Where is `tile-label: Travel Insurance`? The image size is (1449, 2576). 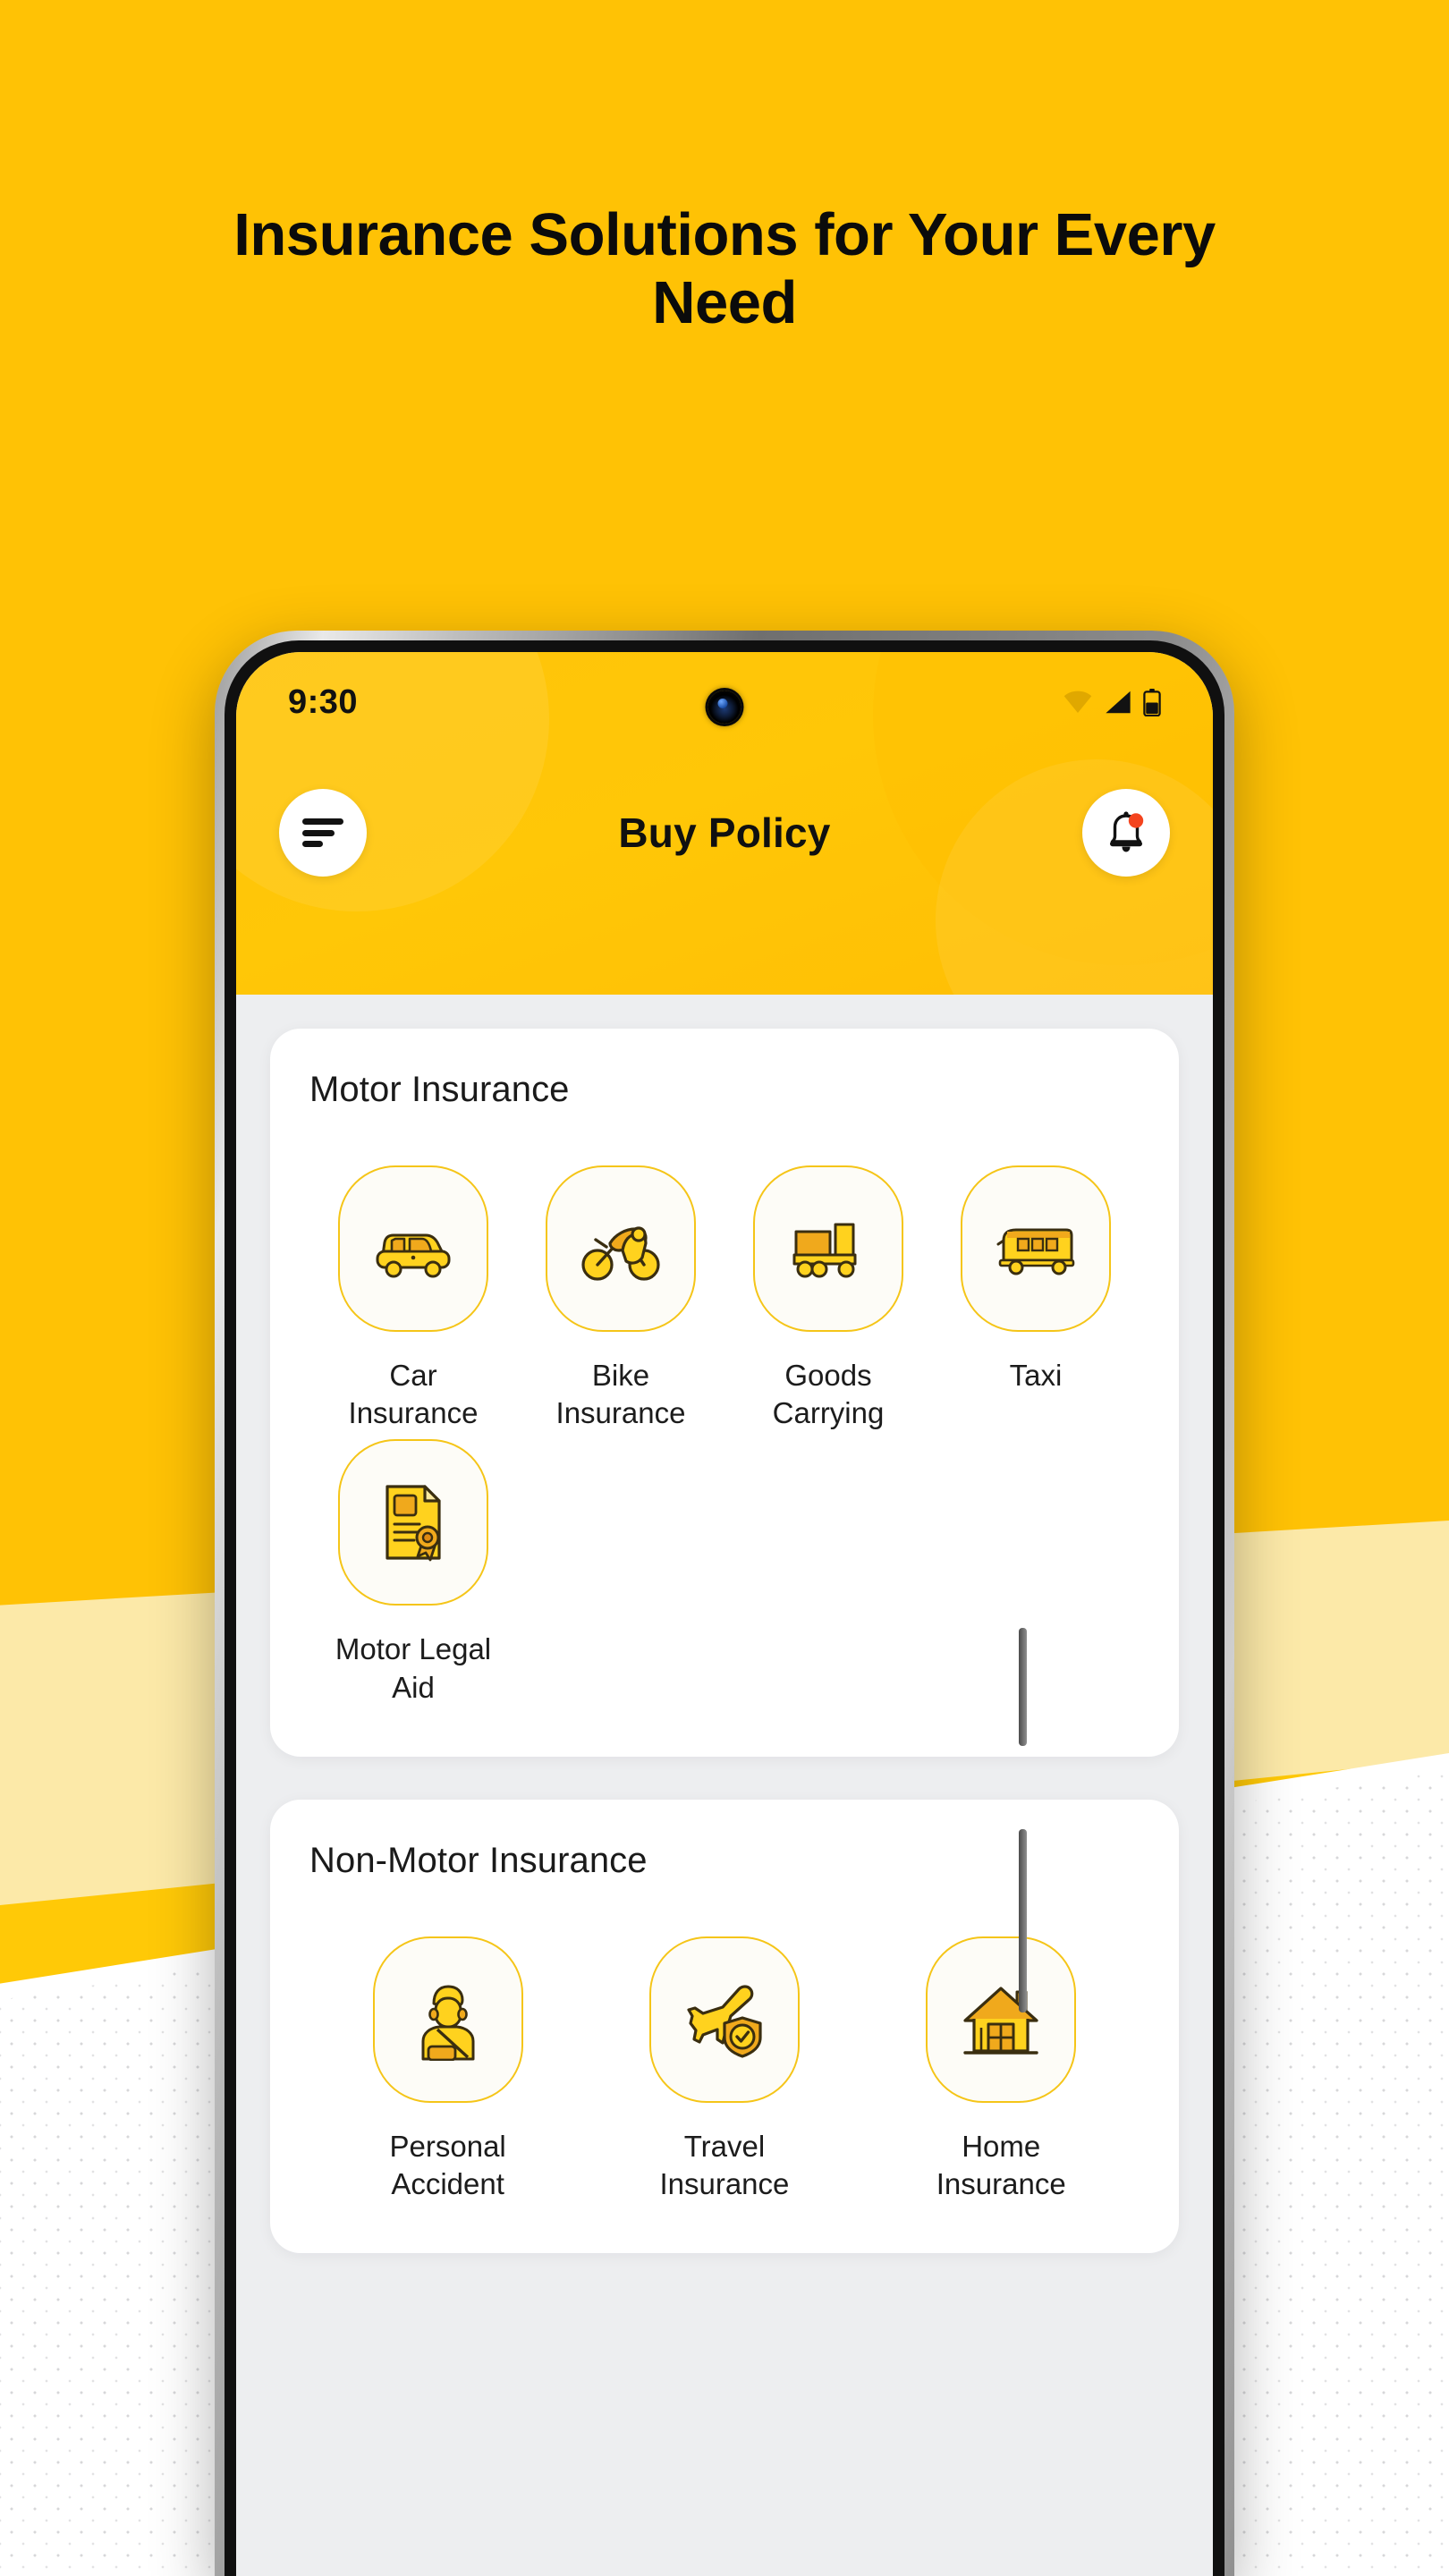 tile-label: Travel Insurance is located at coordinates (724, 2165).